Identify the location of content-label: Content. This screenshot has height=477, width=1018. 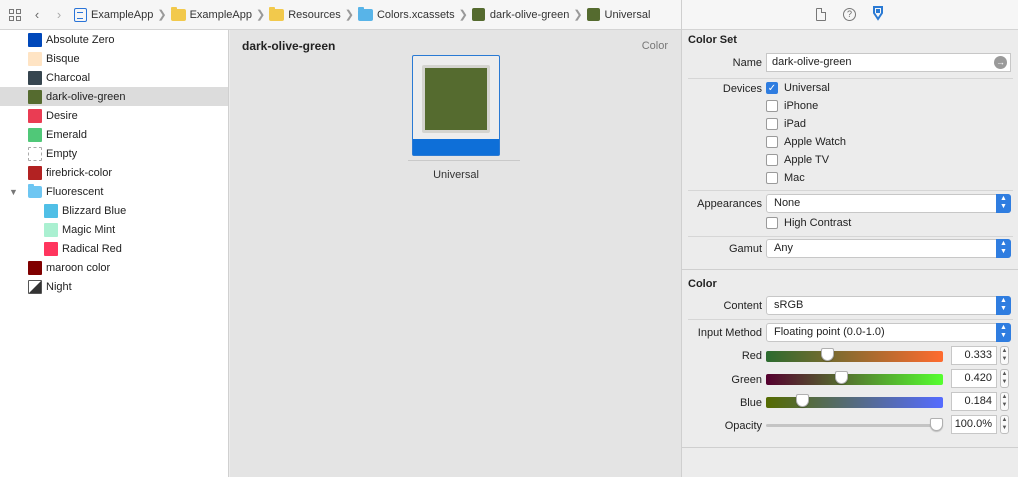
(742, 306).